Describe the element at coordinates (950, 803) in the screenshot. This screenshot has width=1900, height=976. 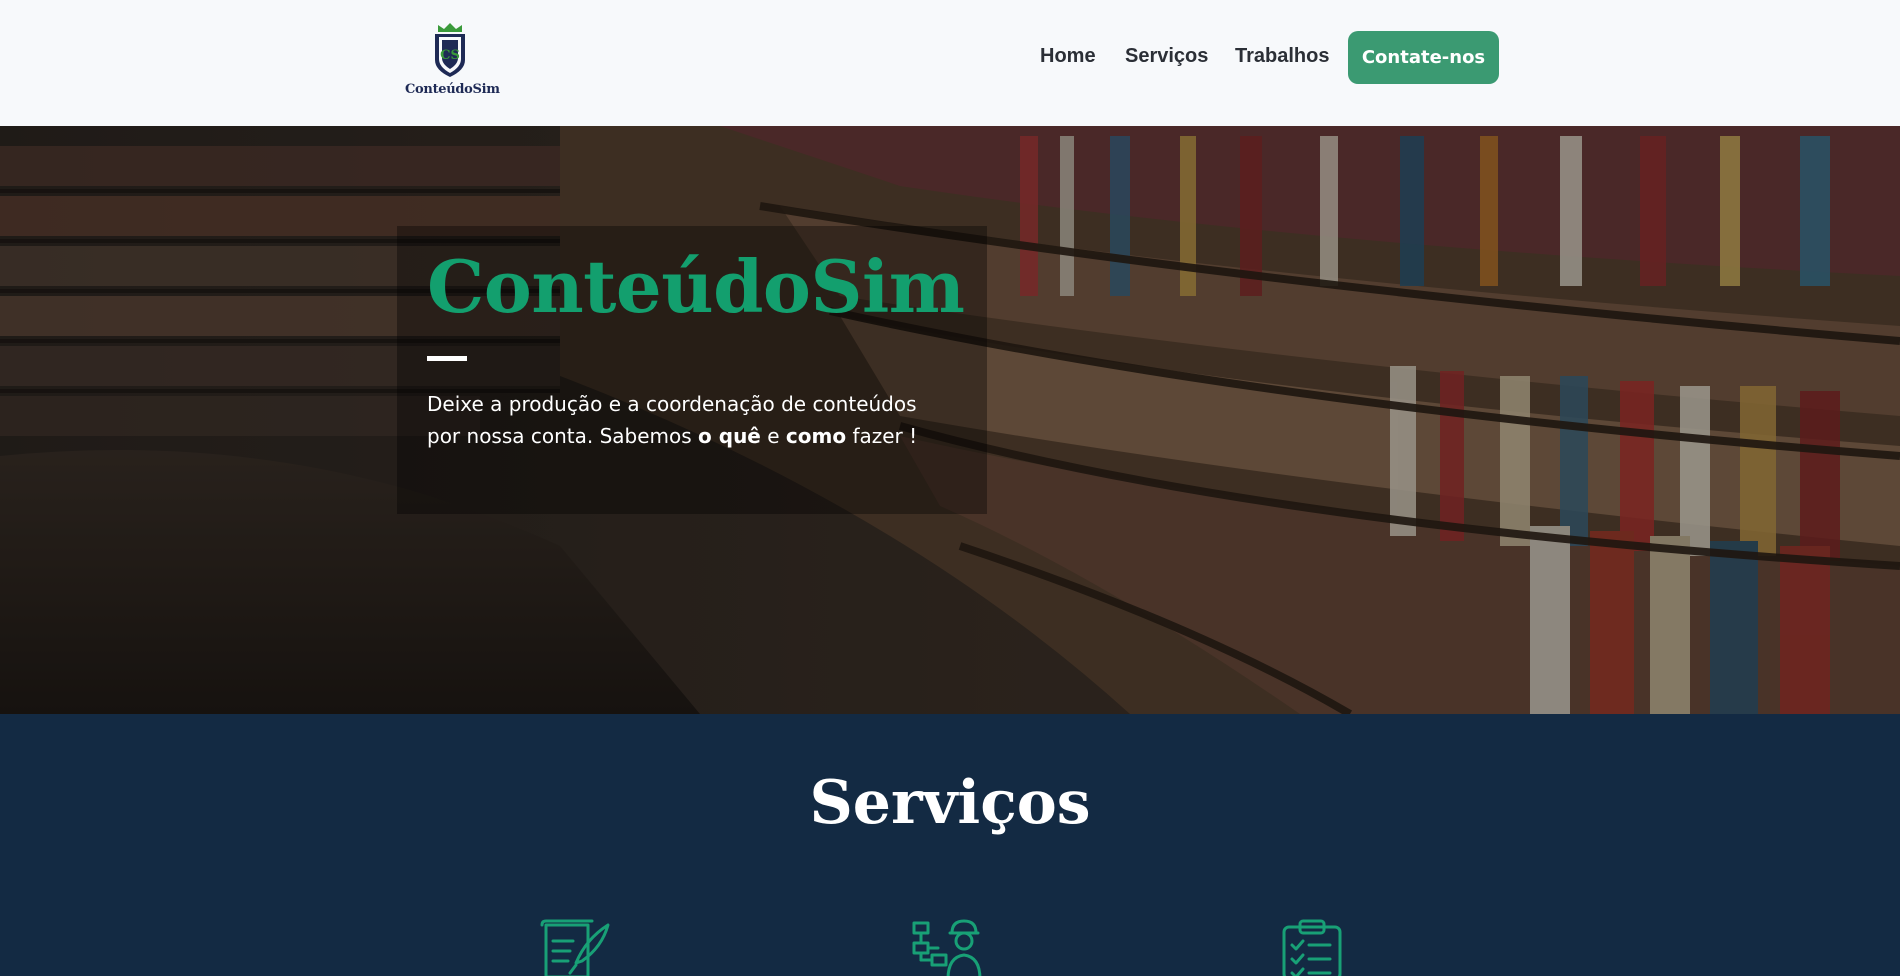
I see `services-title: Serviços` at that location.